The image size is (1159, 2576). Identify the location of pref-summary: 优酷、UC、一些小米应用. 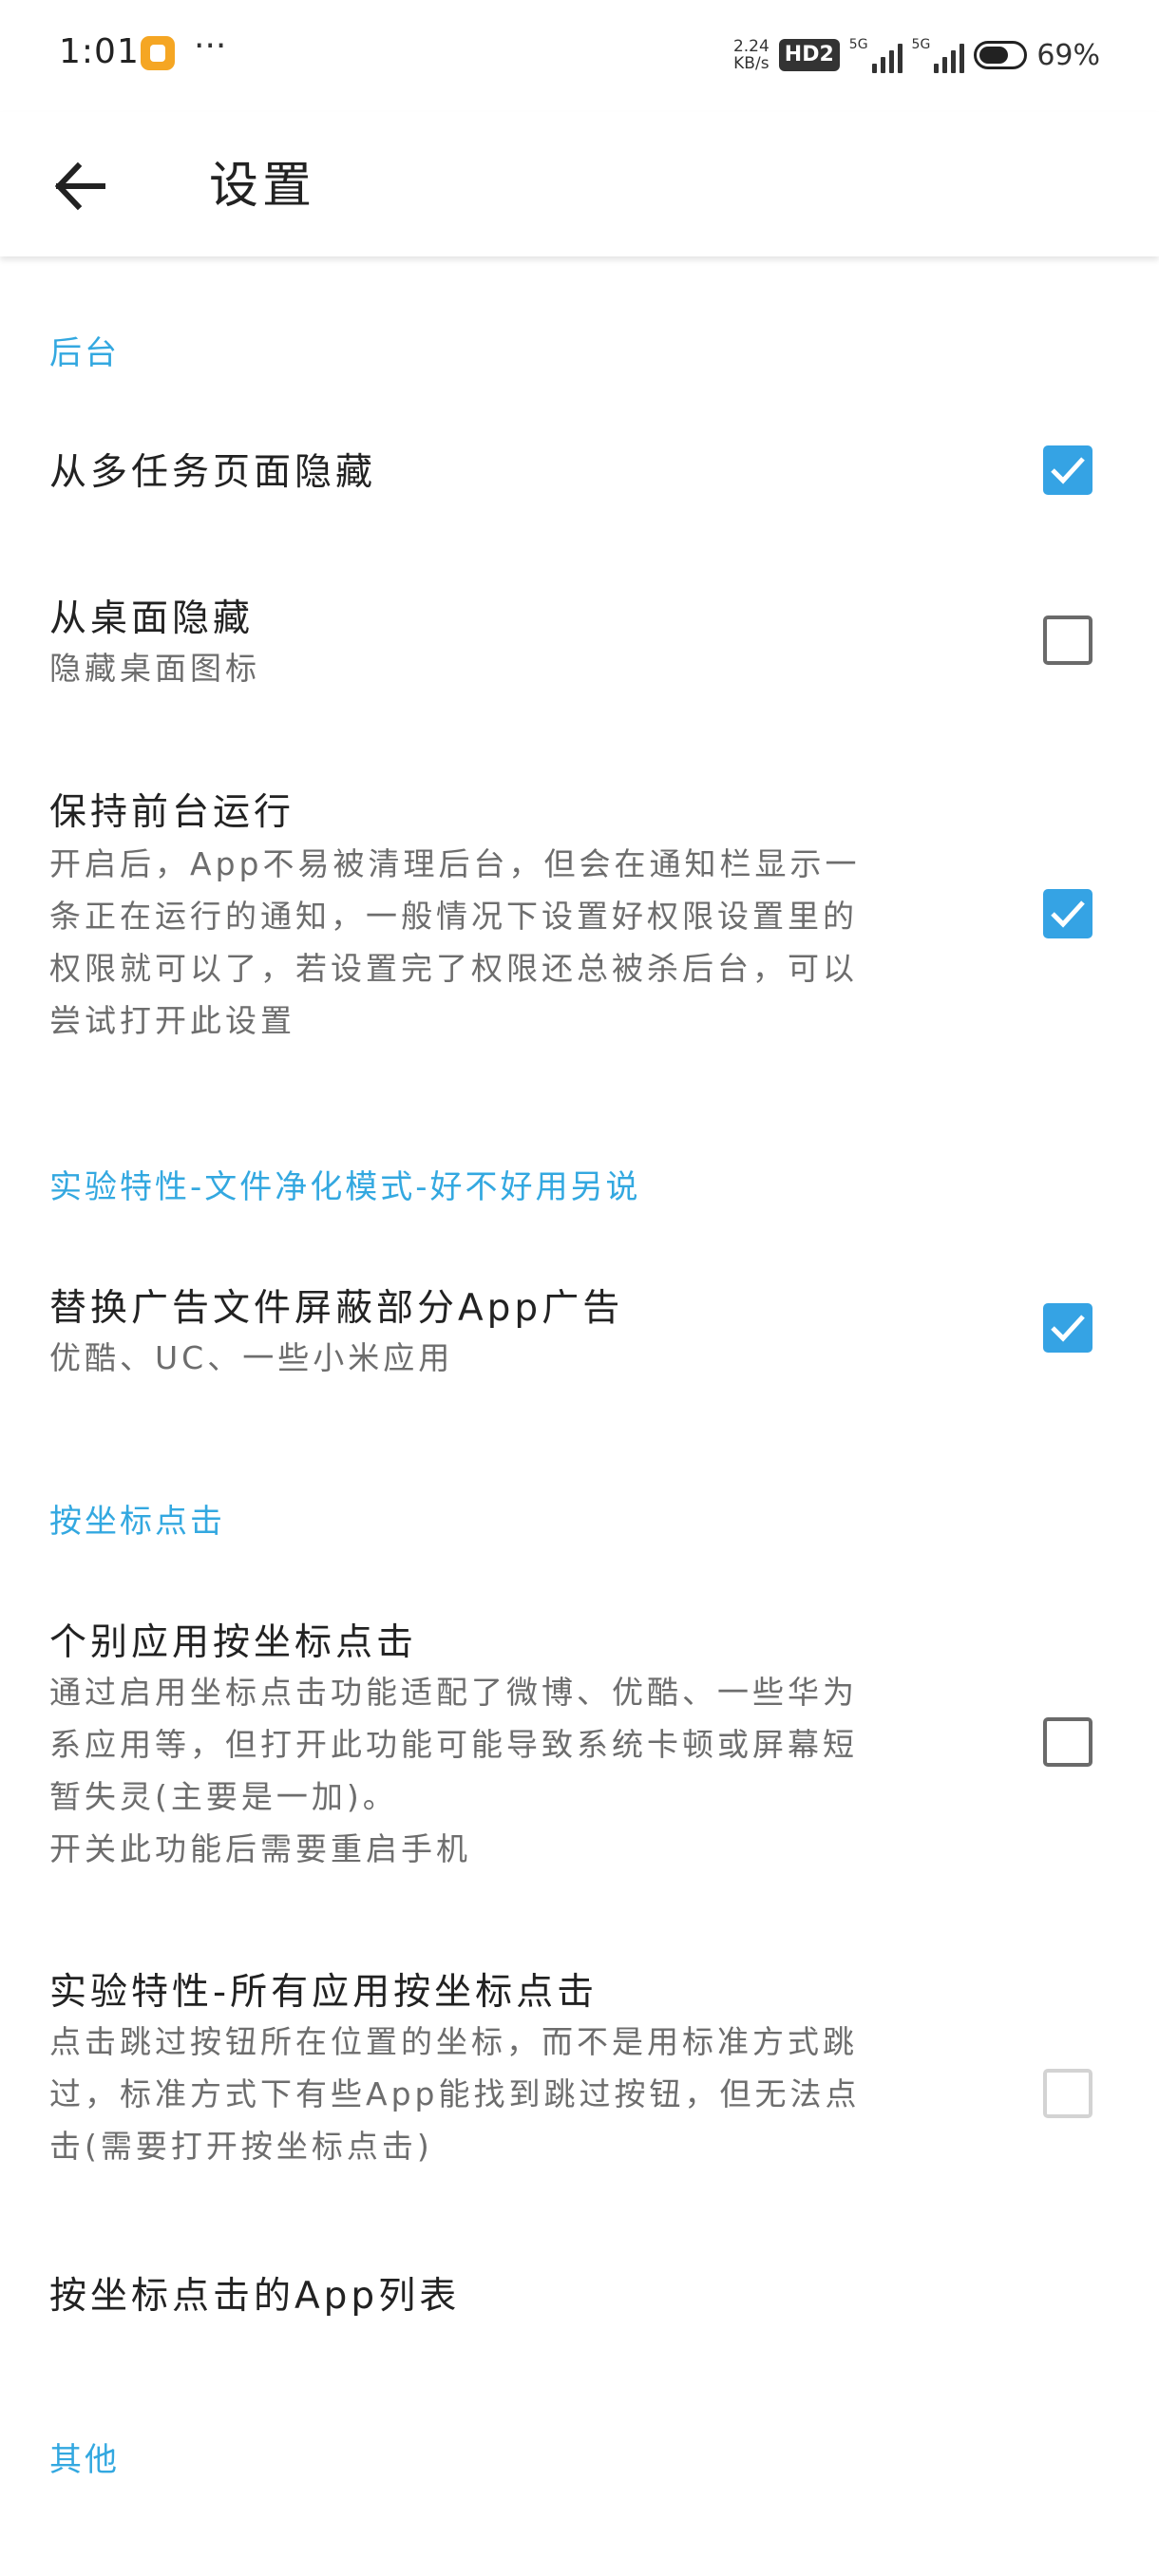
(251, 1357).